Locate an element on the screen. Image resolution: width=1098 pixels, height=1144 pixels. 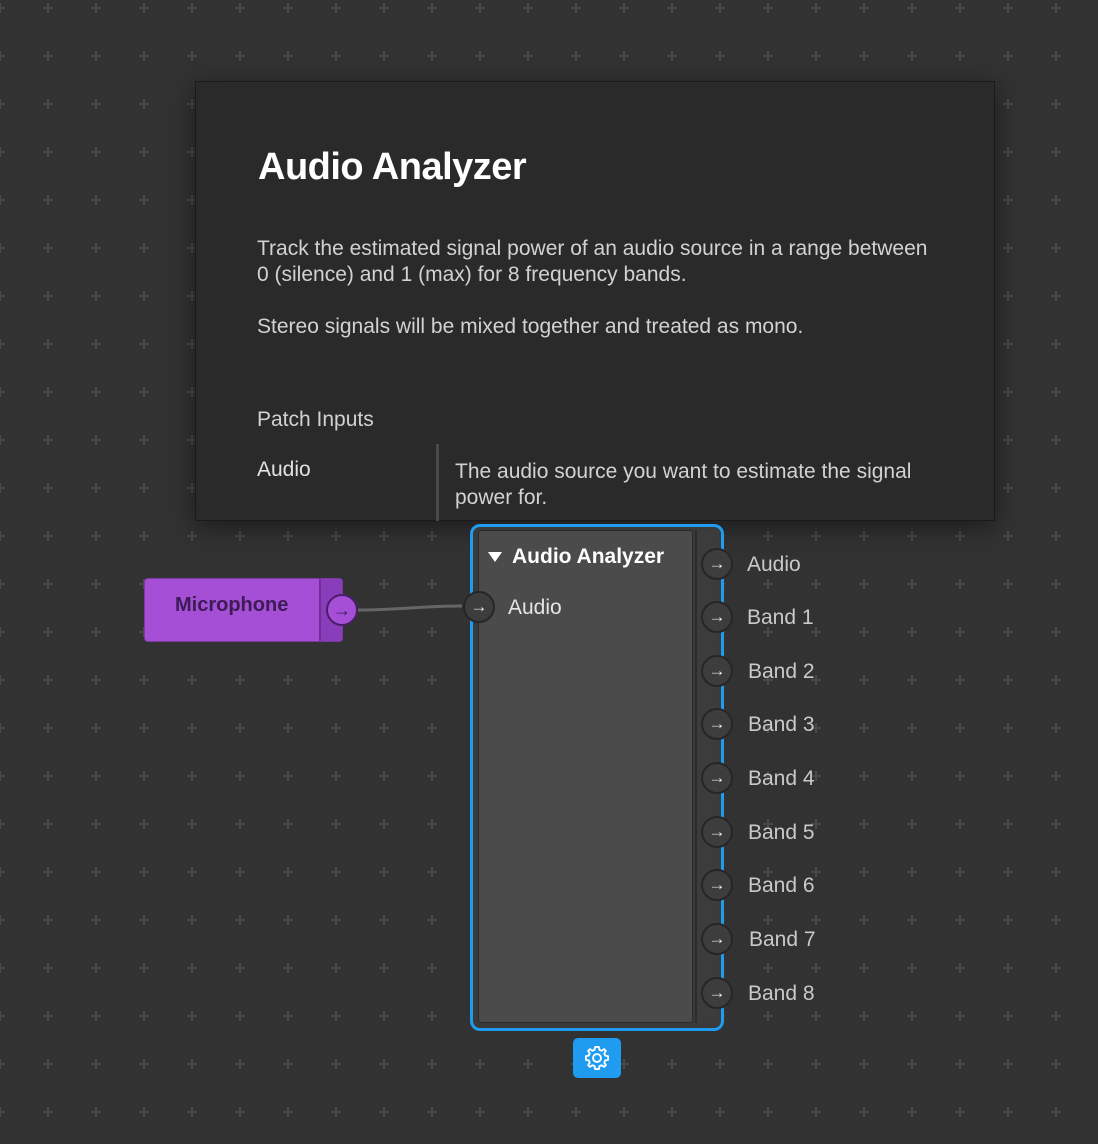
panel-title: Audio Analyzer is located at coordinates (392, 167).